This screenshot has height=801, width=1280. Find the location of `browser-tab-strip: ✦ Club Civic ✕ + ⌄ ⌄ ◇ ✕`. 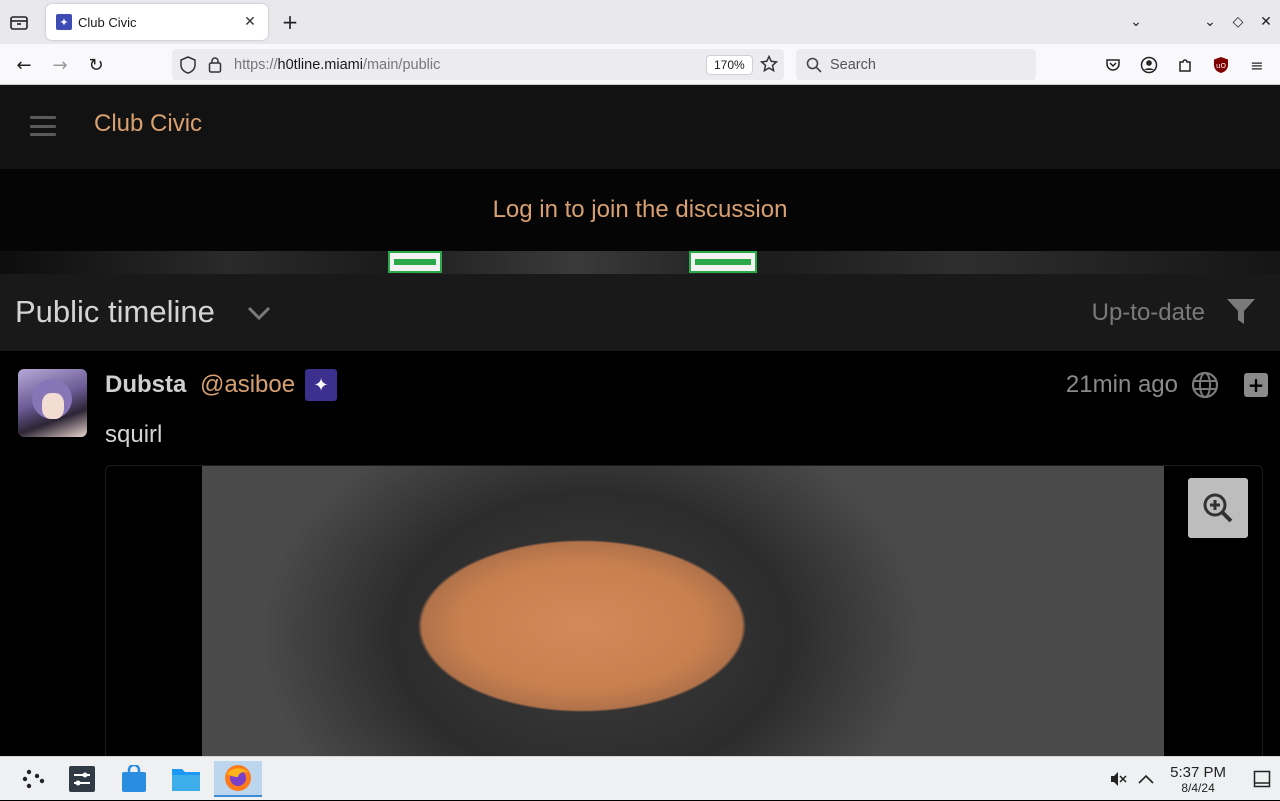

browser-tab-strip: ✦ Club Civic ✕ + ⌄ ⌄ ◇ ✕ is located at coordinates (640, 22).